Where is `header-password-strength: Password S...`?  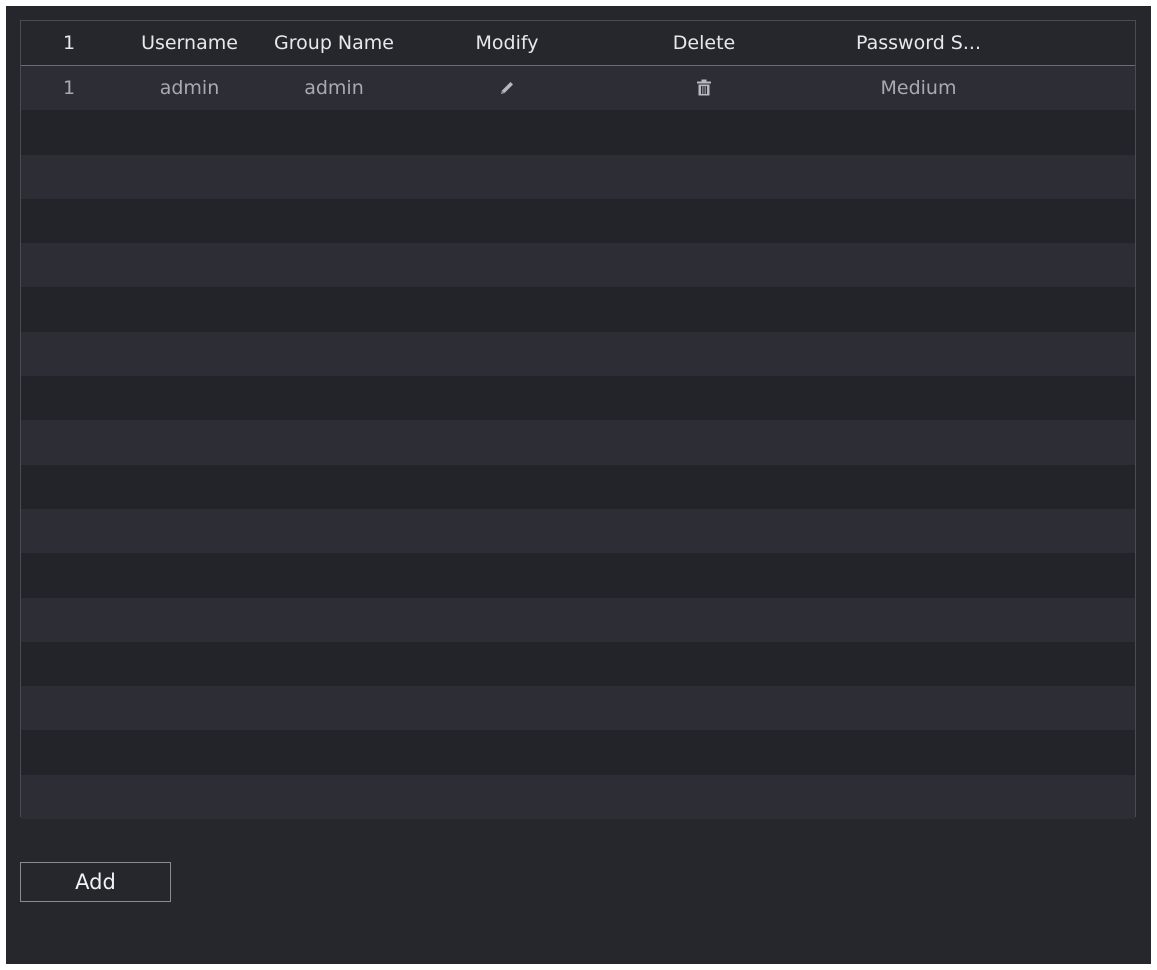
header-password-strength: Password S... is located at coordinates (918, 43).